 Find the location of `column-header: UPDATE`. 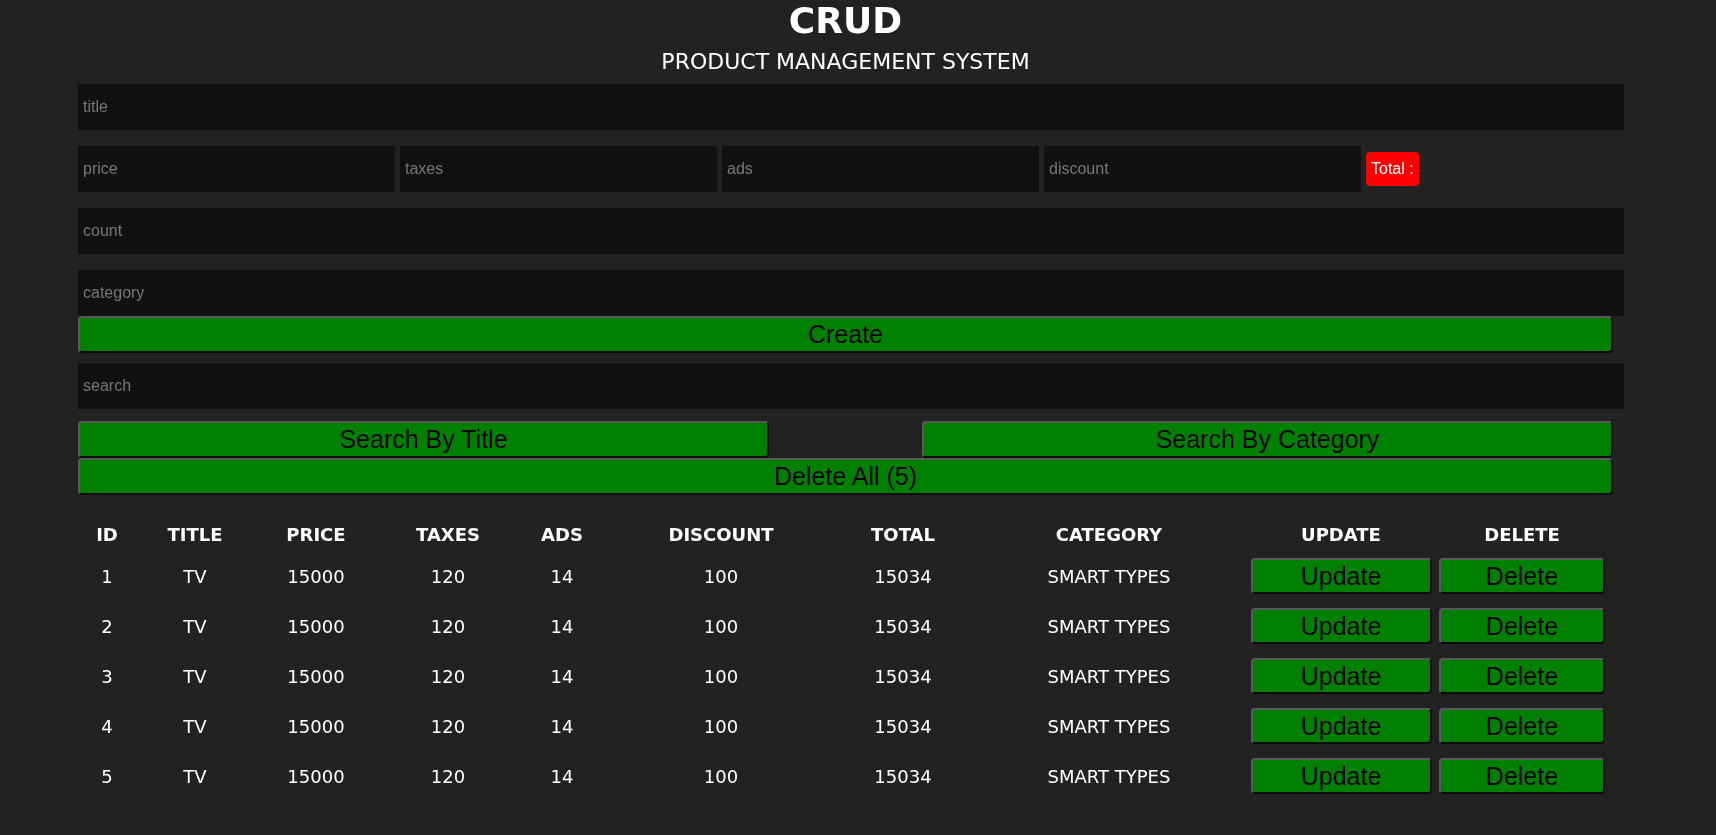

column-header: UPDATE is located at coordinates (1341, 534).